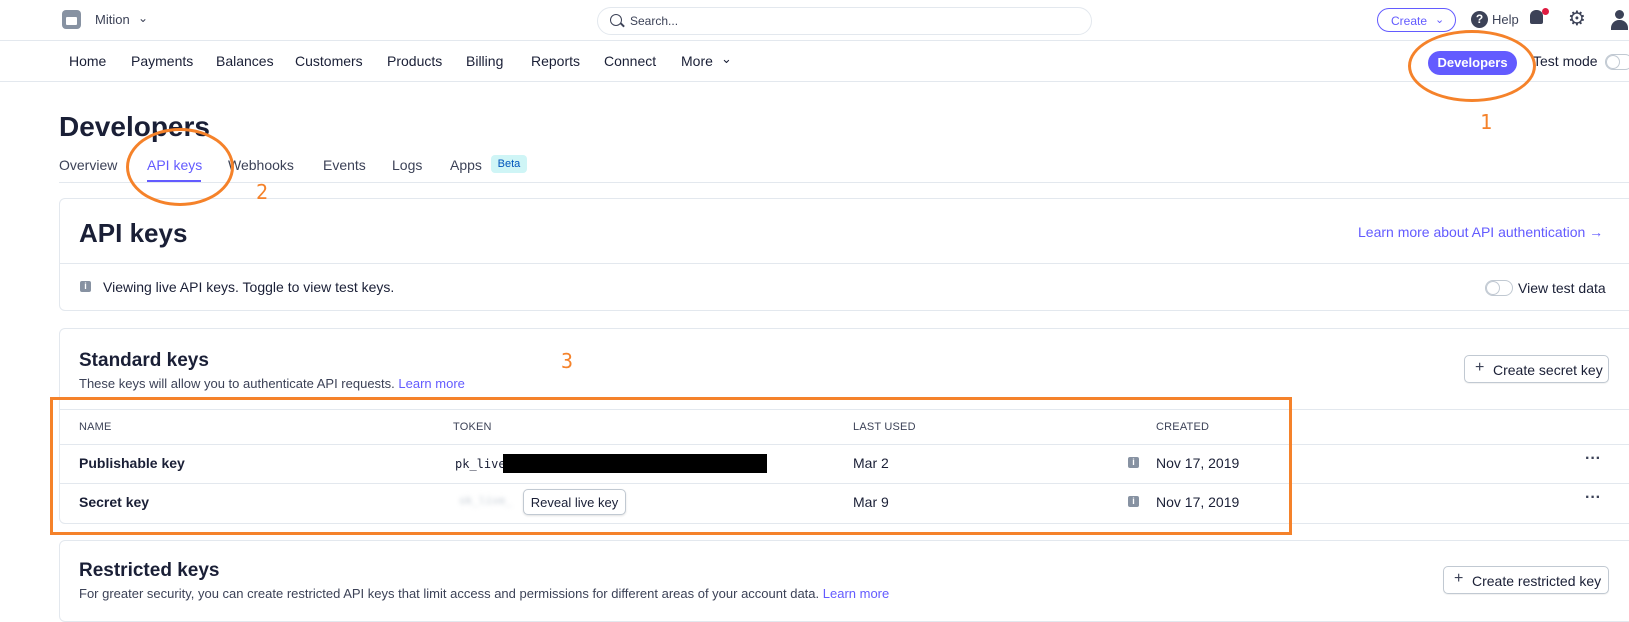 The image size is (1629, 622). Describe the element at coordinates (431, 383) in the screenshot. I see `standard-keys-learn-more-link: Learn more` at that location.